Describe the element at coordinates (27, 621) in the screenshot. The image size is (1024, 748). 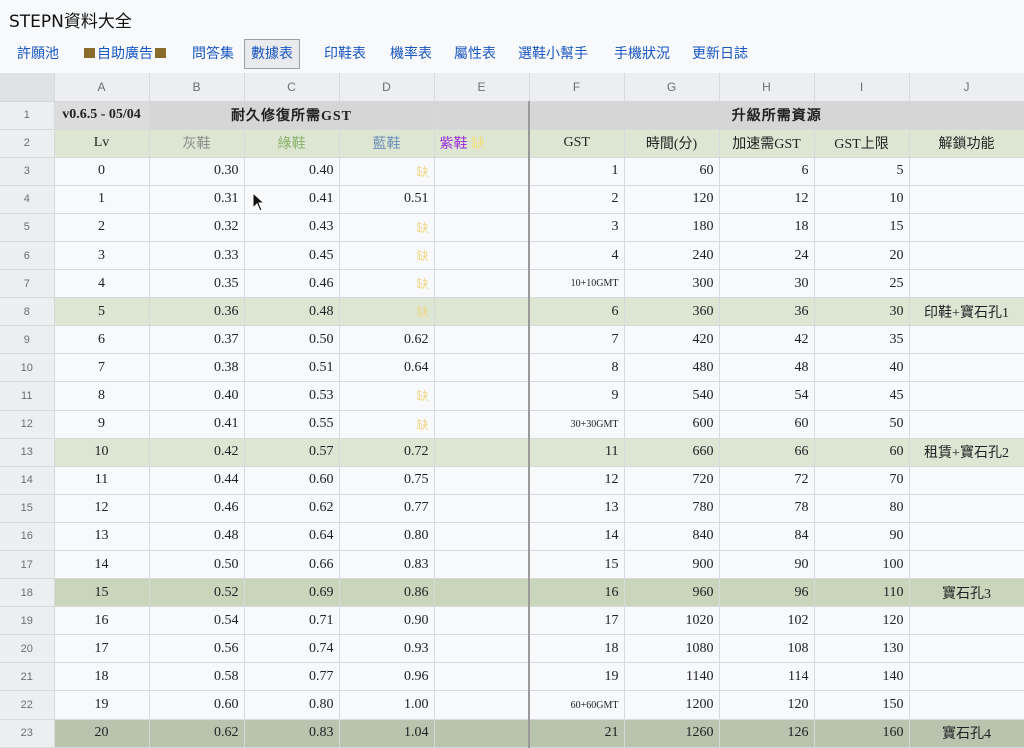
I see `row-header: 19` at that location.